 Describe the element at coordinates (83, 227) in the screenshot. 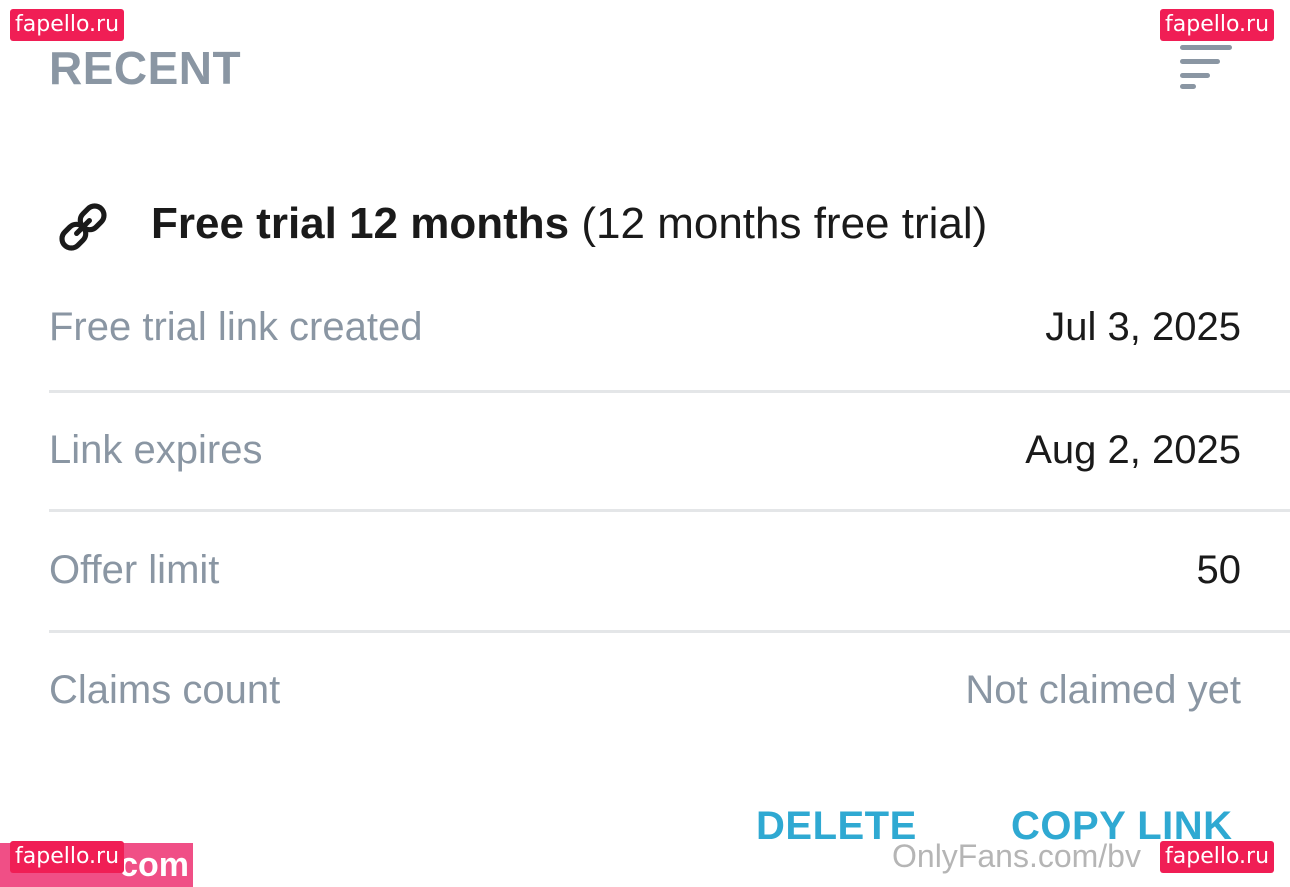

I see `link-icon` at that location.